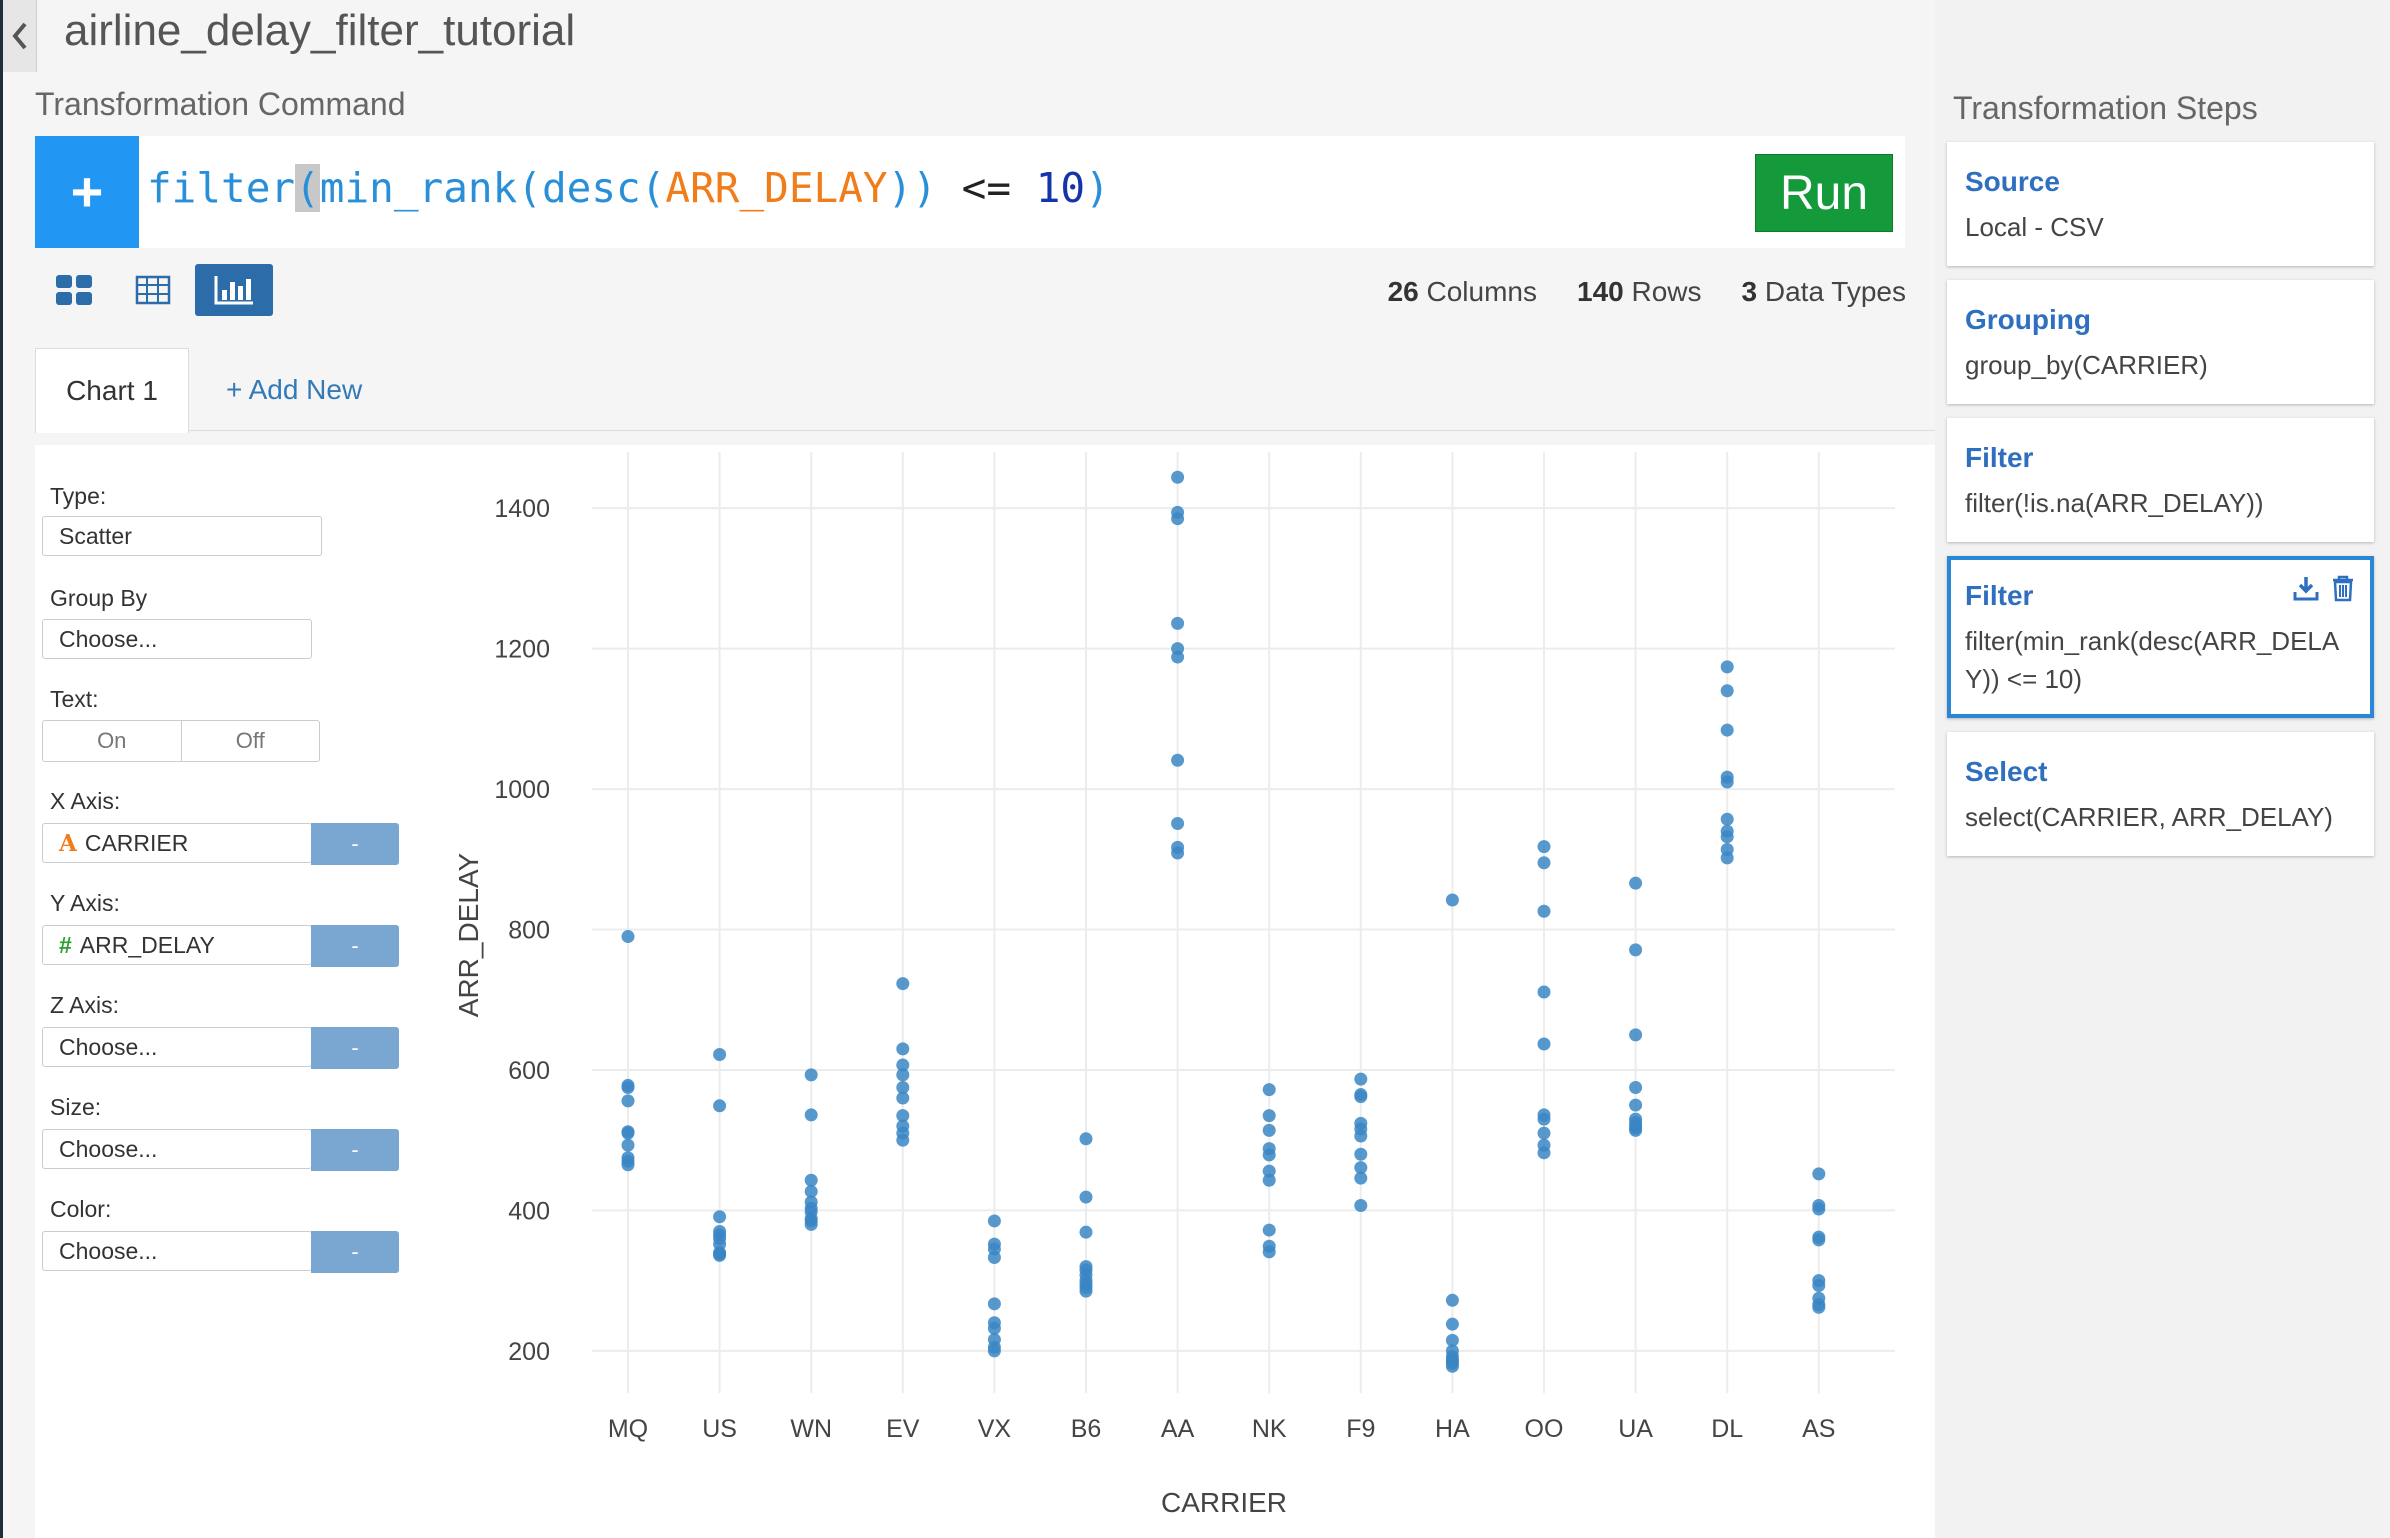 Image resolution: width=2390 pixels, height=1538 pixels. Describe the element at coordinates (2114, 503) in the screenshot. I see `step-command: filter(!is.na(ARR_DELAY))` at that location.